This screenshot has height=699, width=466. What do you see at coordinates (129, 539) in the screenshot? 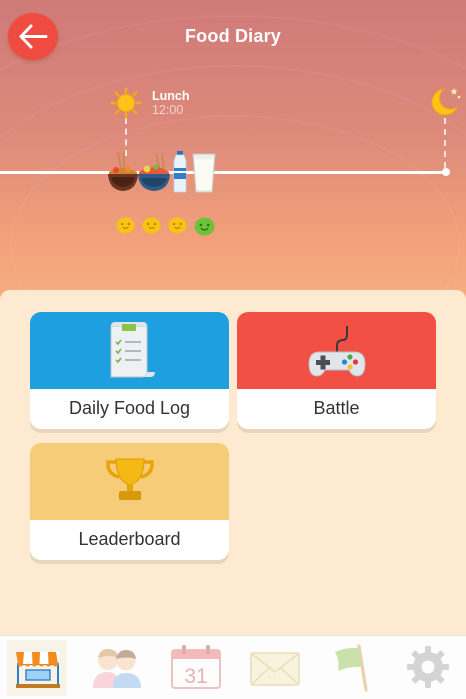
I see `card-label: Leaderboard` at bounding box center [129, 539].